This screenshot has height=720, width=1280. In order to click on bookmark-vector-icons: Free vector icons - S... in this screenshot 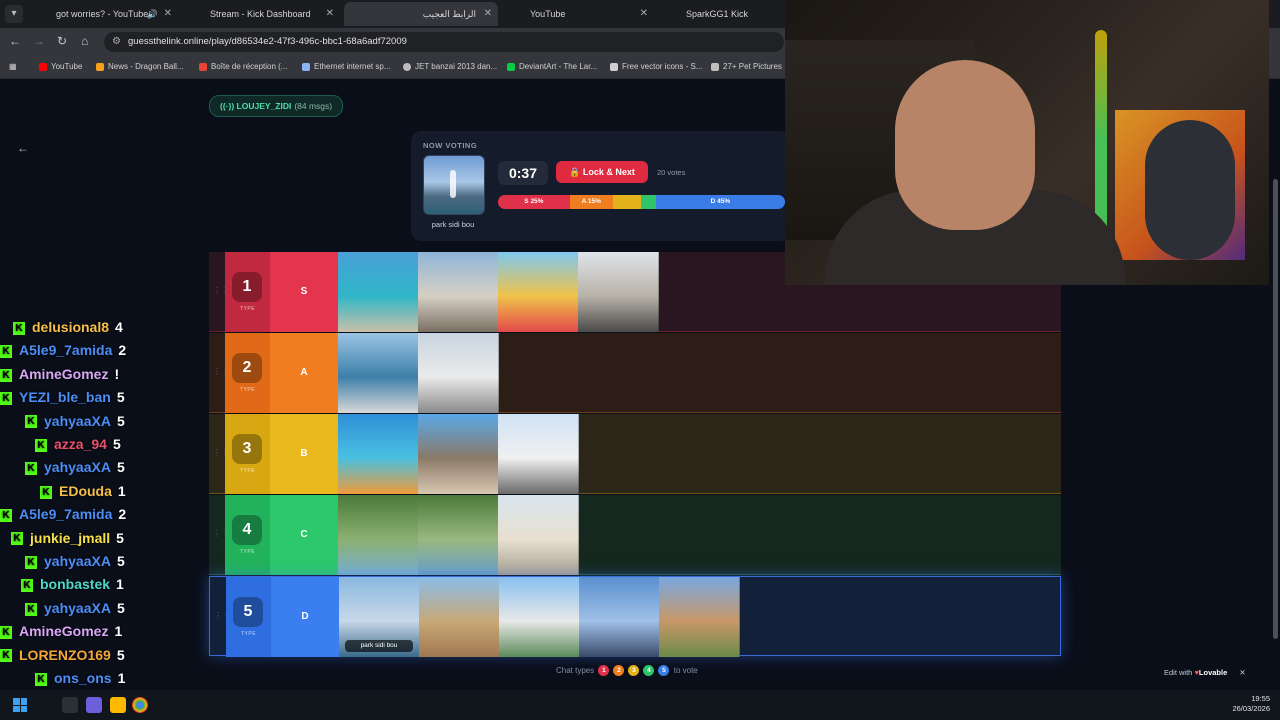, I will do `click(656, 67)`.